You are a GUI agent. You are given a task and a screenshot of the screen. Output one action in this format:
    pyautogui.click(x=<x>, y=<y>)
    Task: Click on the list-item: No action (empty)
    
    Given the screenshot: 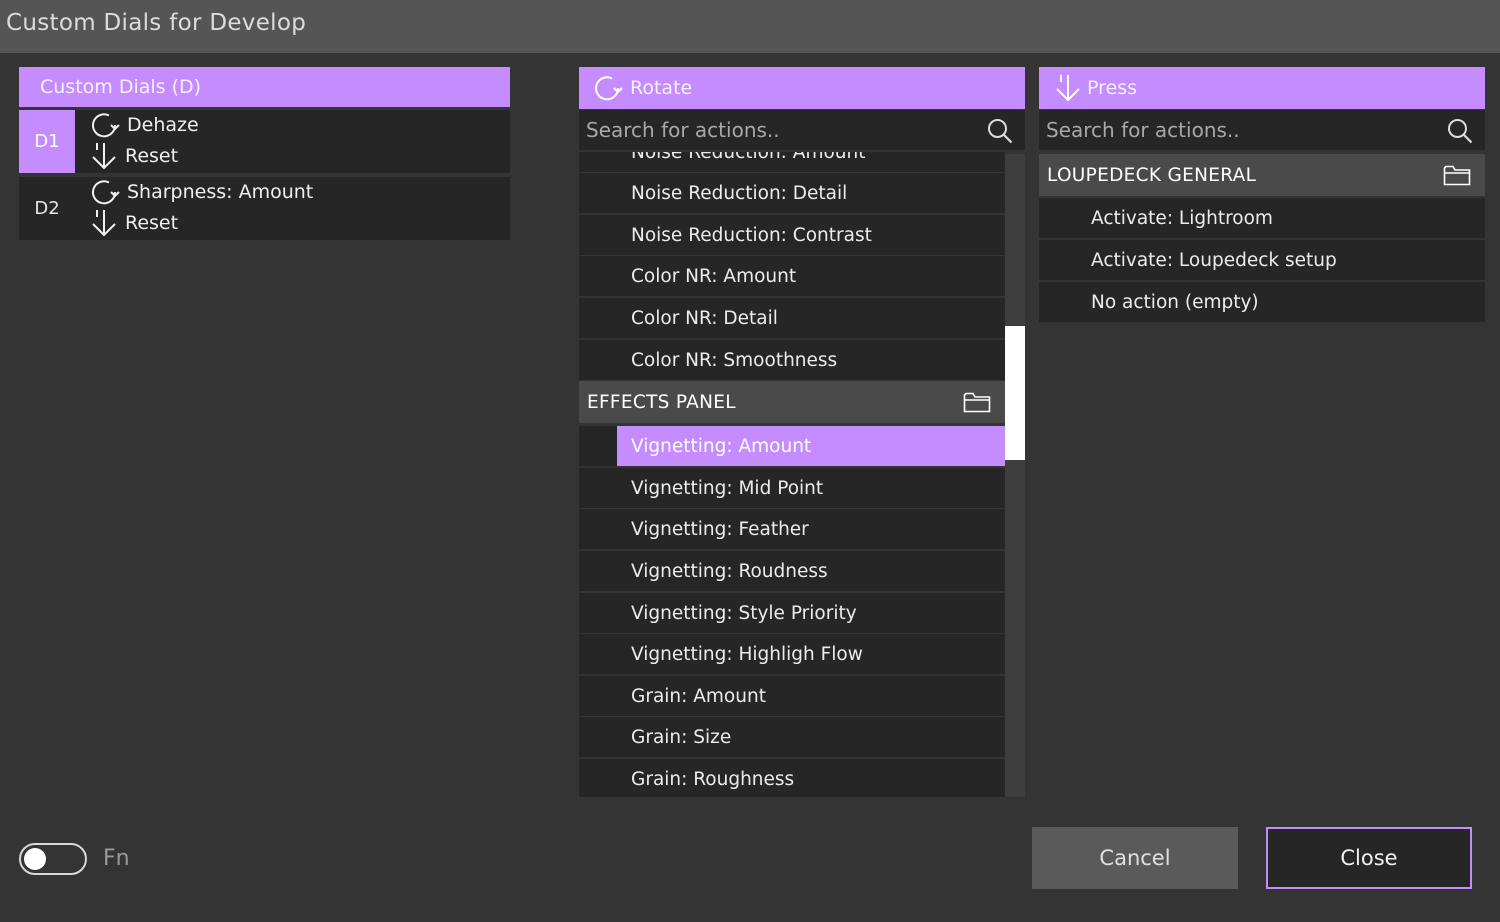 What is the action you would take?
    pyautogui.click(x=1262, y=302)
    